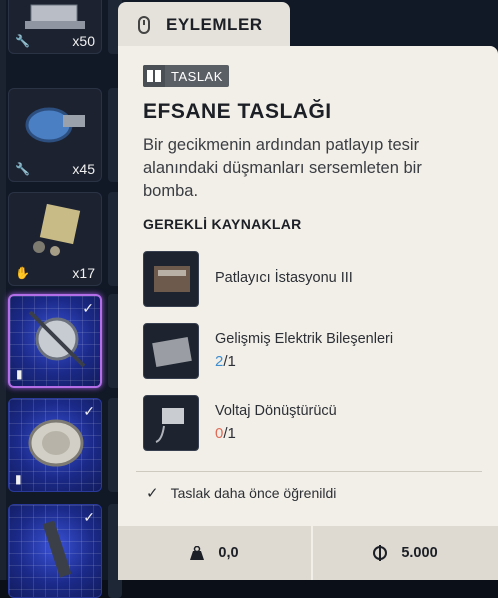 This screenshot has width=498, height=598. I want to click on badge-label: TASLAK, so click(197, 76).